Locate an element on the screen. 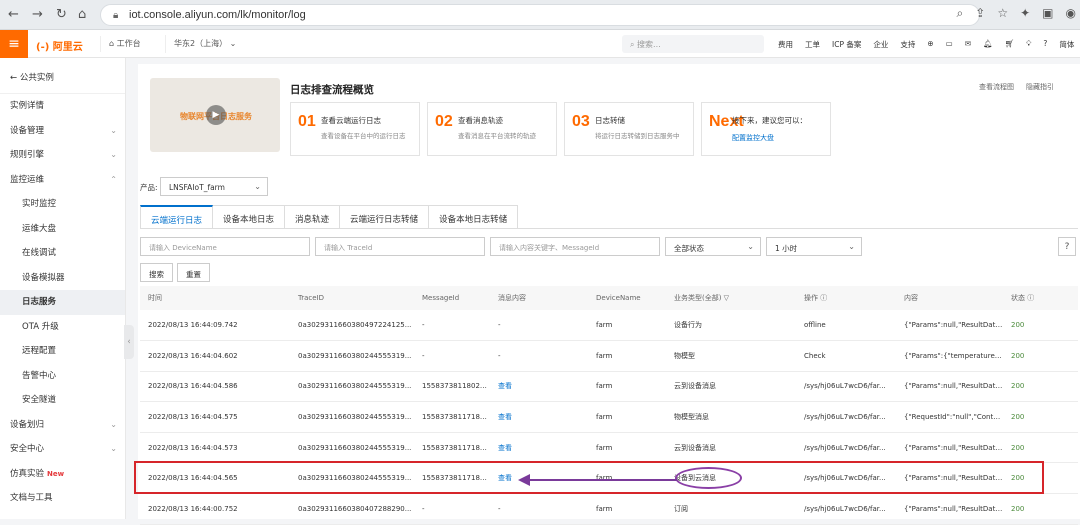 The width and height of the screenshot is (1080, 525). zoom-icon: ⌕ is located at coordinates (960, 13).